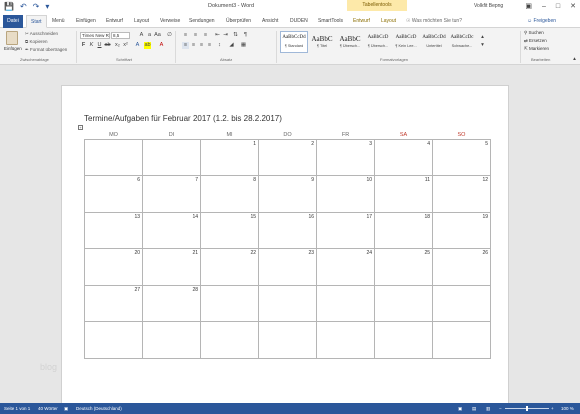  I want to click on style-subtitle: AaBbCcDd Untertitel, so click(434, 42).